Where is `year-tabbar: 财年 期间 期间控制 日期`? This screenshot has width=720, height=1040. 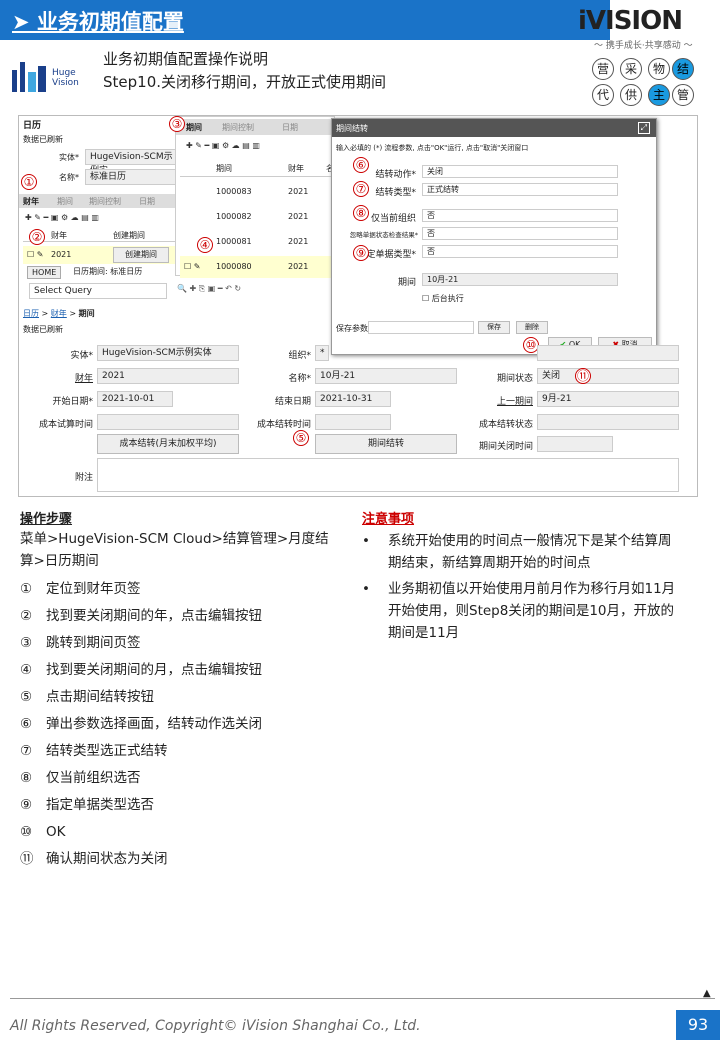 year-tabbar: 财年 期间 期间控制 日期 is located at coordinates (99, 201).